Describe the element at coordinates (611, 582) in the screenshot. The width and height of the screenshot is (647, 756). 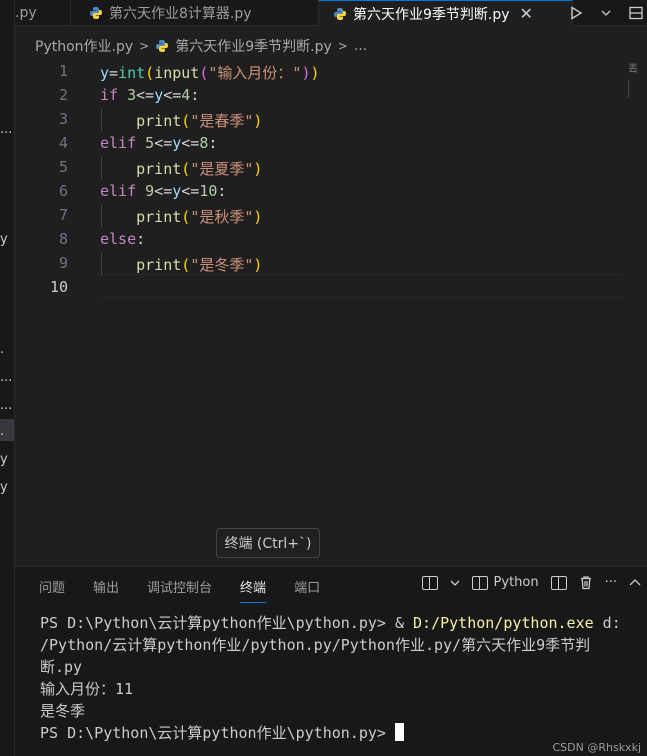
I see `more-icon: ···` at that location.